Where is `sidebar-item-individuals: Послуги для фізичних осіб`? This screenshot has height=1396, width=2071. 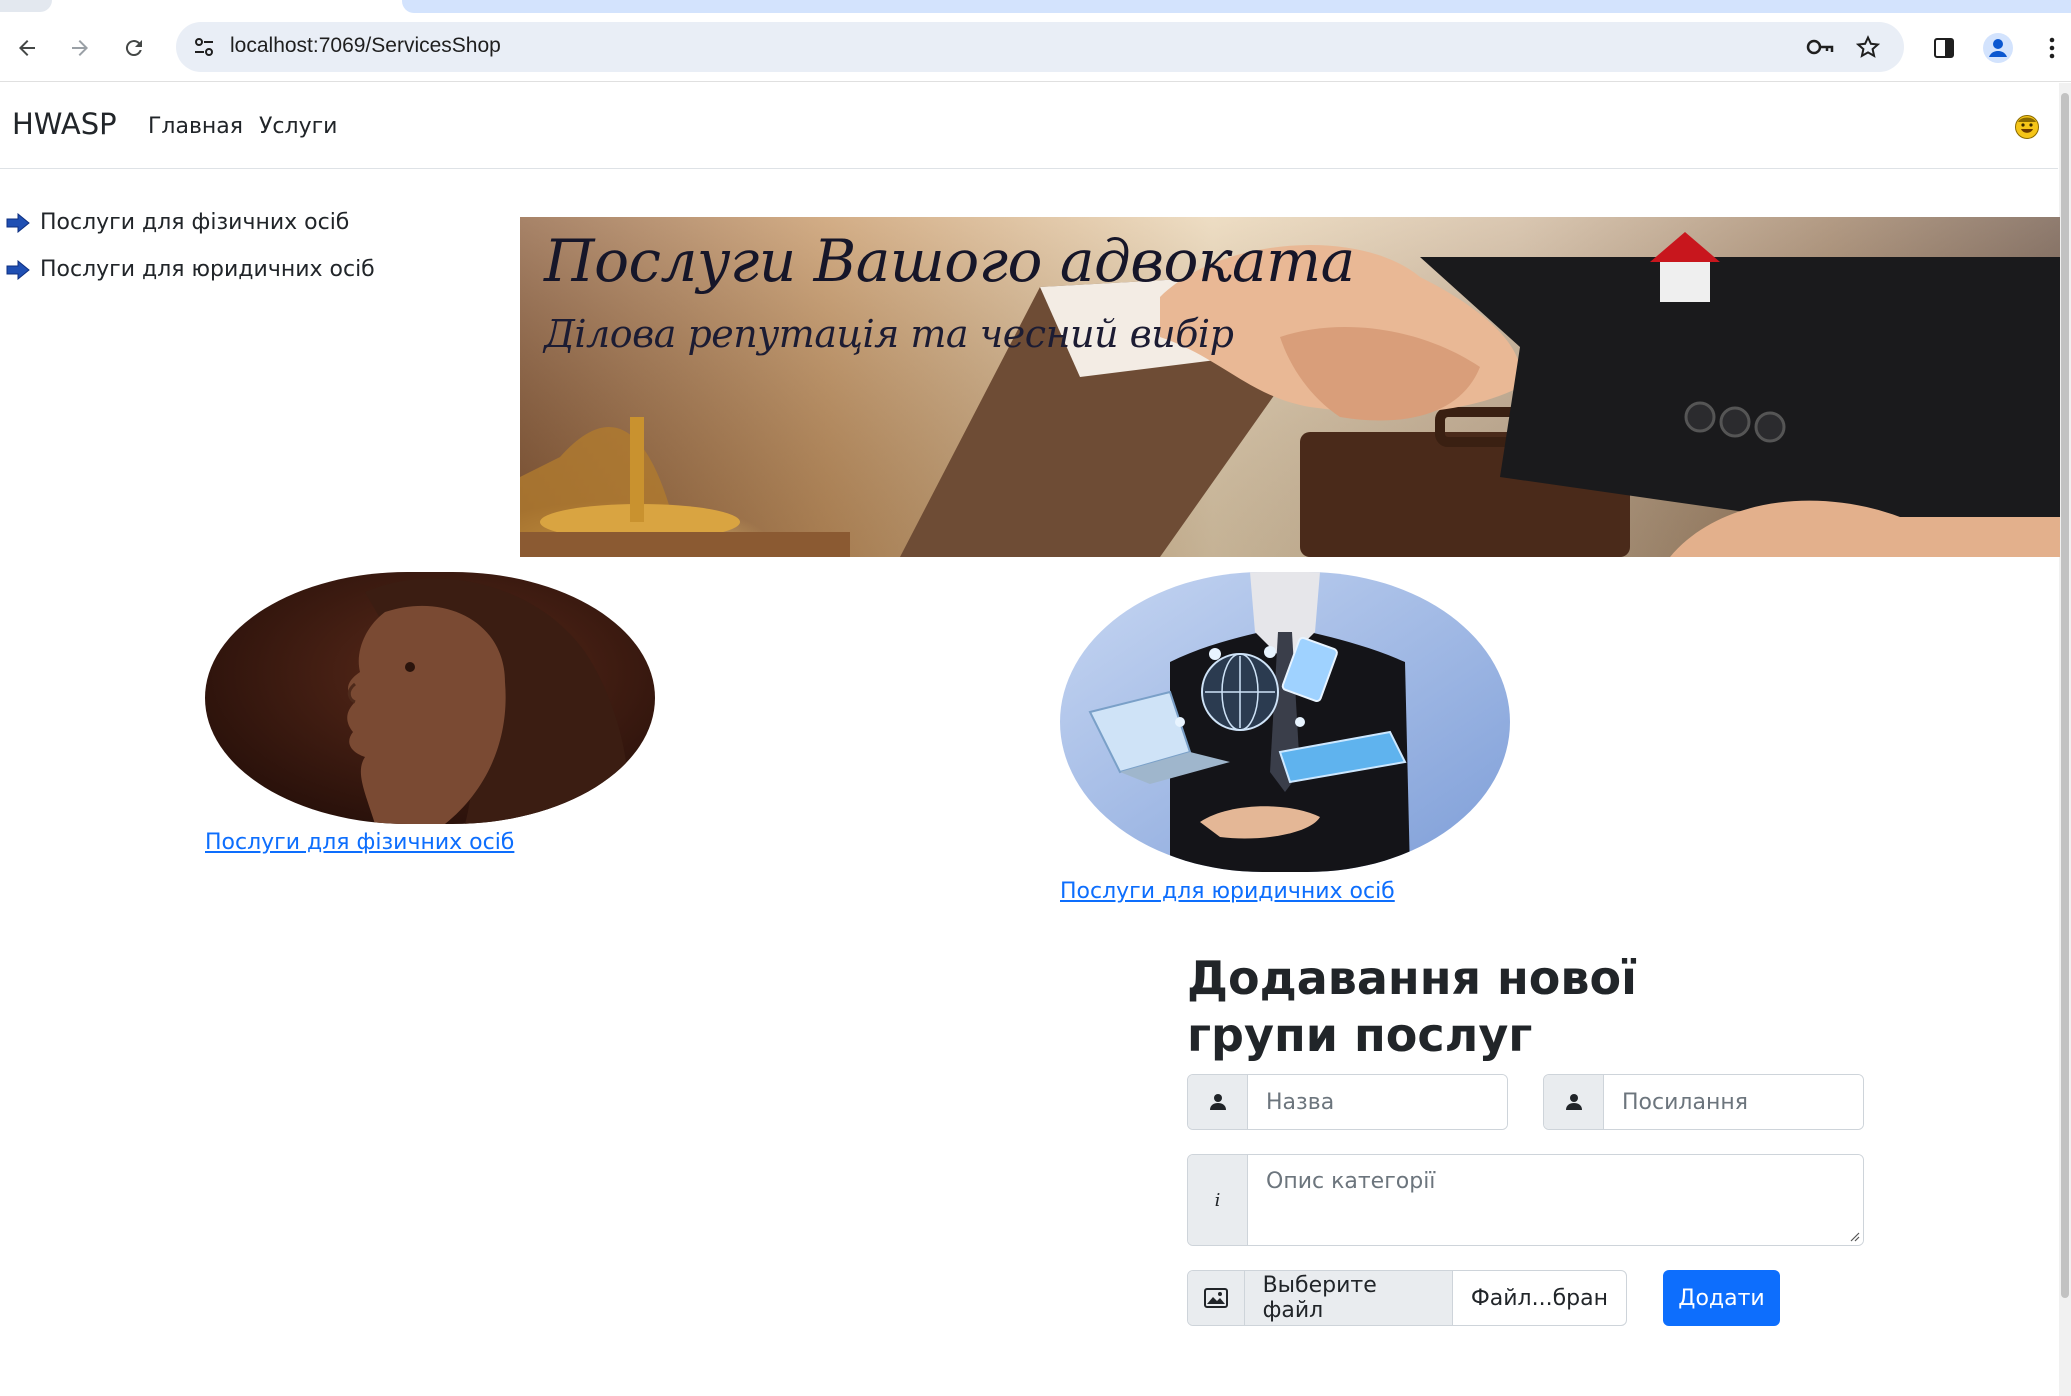
sidebar-item-individuals: Послуги для фізичних осіб is located at coordinates (177, 222).